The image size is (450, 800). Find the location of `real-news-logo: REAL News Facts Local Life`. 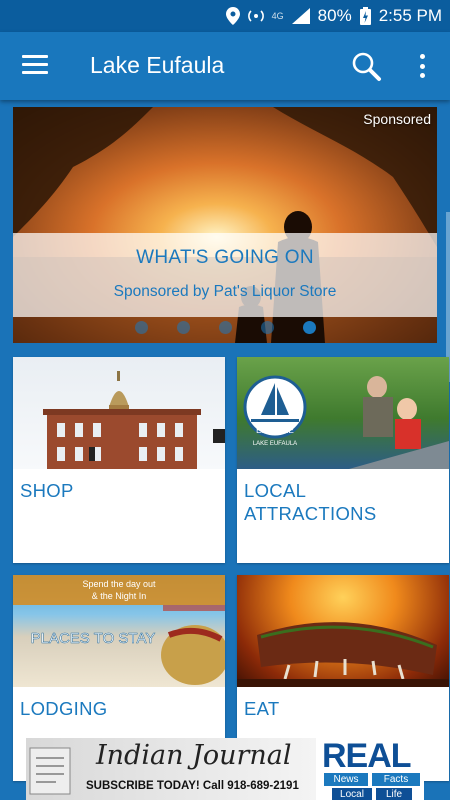

real-news-logo: REAL News Facts Local Life is located at coordinates (373, 769).